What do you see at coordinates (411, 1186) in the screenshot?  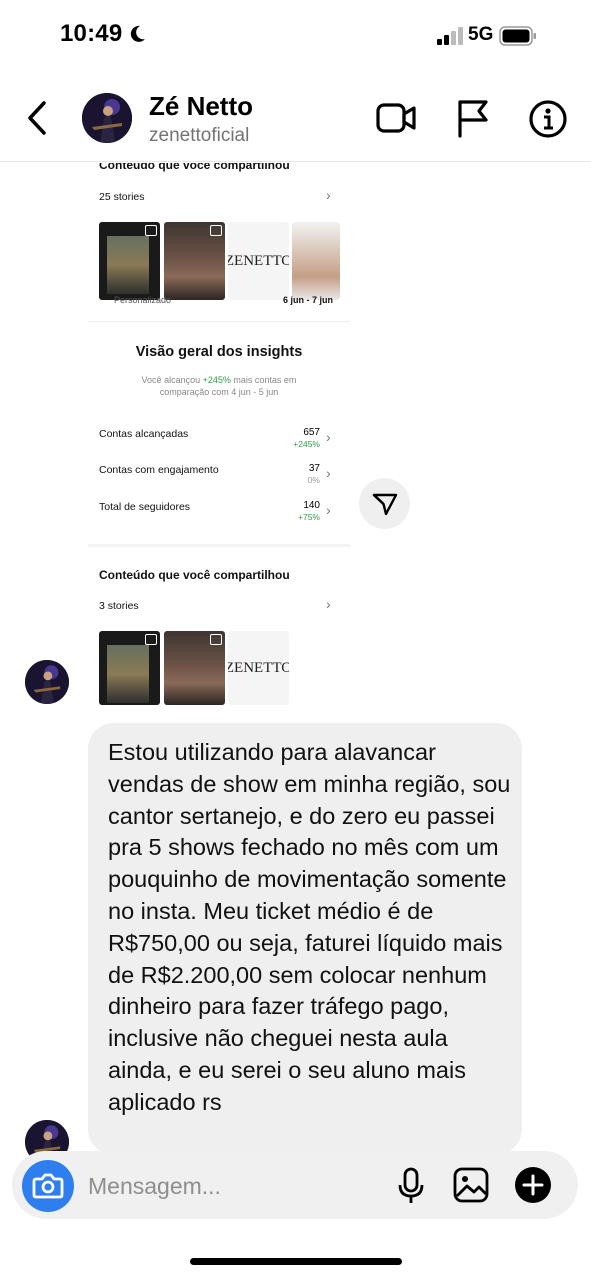 I see `microphone-icon` at bounding box center [411, 1186].